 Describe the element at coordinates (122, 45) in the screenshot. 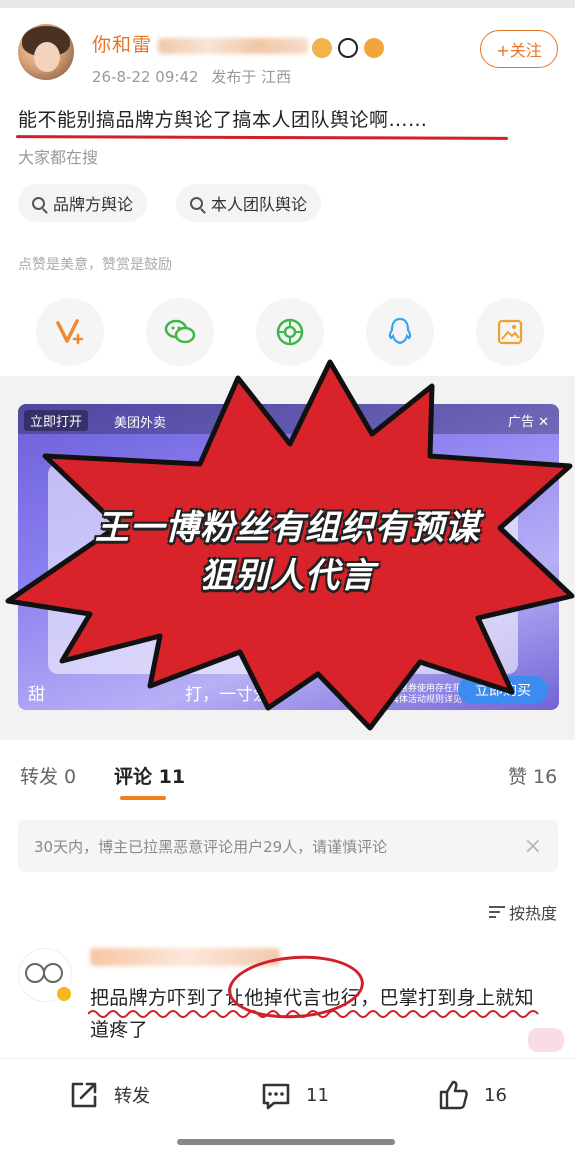

I see `author-name-text: 你和雷` at that location.